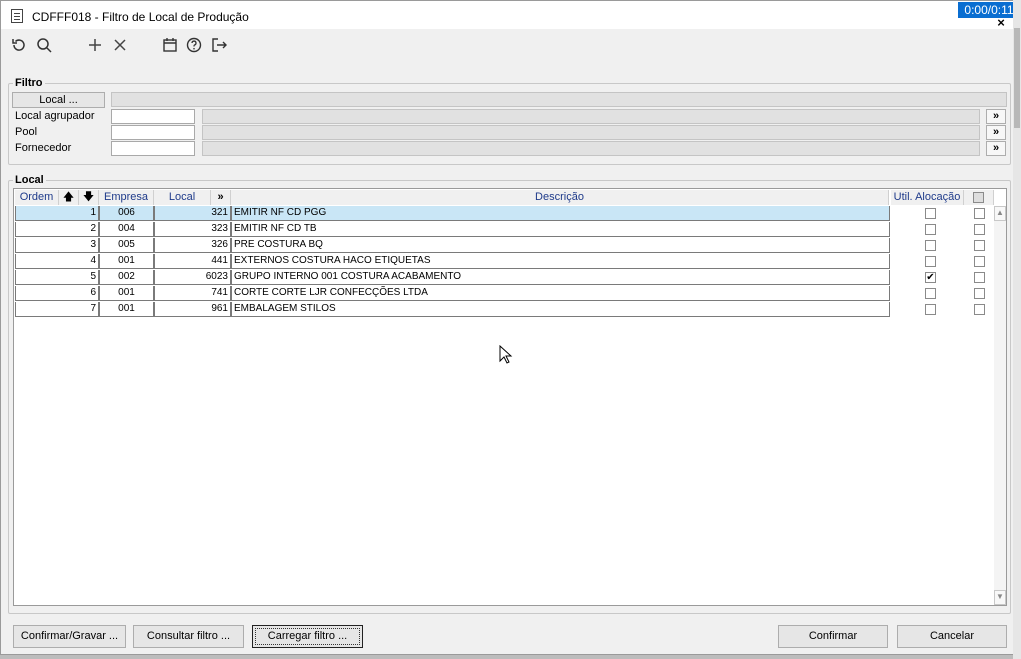  I want to click on toolbar, so click(507, 46).